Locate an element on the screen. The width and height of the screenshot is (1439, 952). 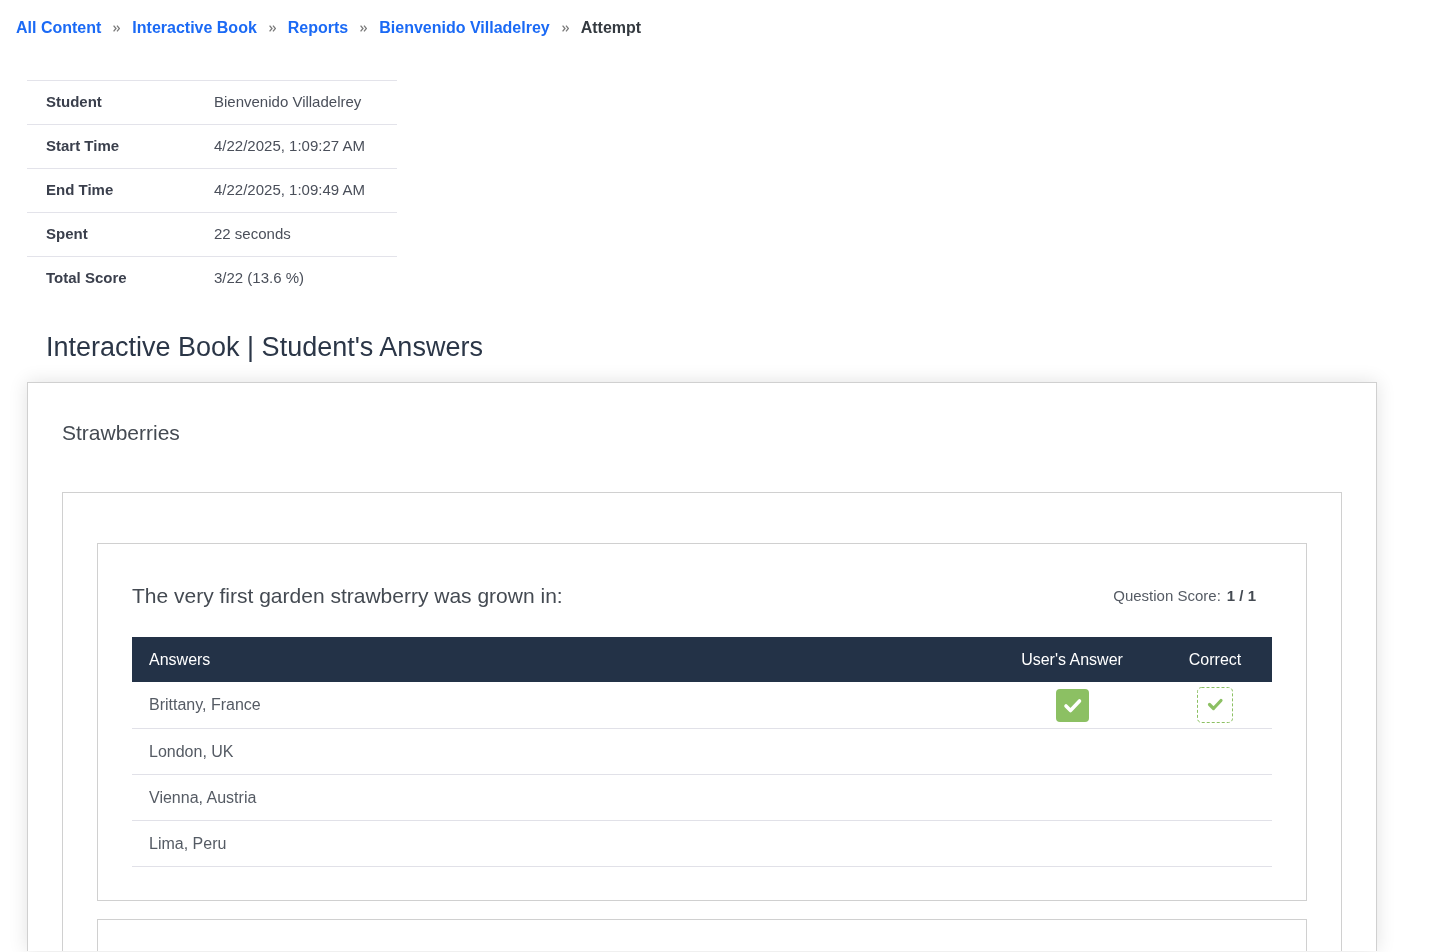
field-label: Total Score is located at coordinates (86, 278).